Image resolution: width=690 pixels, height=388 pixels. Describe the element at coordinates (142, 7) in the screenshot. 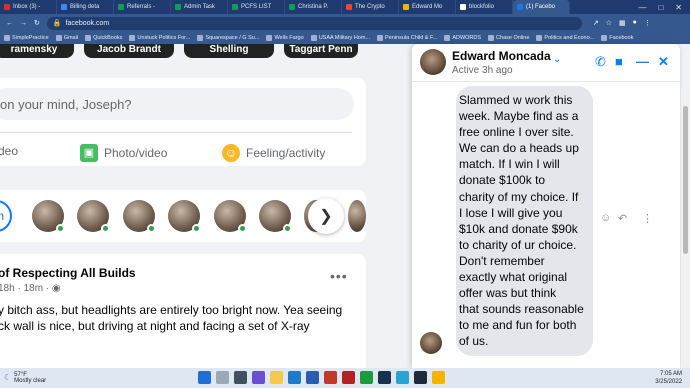

I see `browser-tab: Referrals -` at that location.